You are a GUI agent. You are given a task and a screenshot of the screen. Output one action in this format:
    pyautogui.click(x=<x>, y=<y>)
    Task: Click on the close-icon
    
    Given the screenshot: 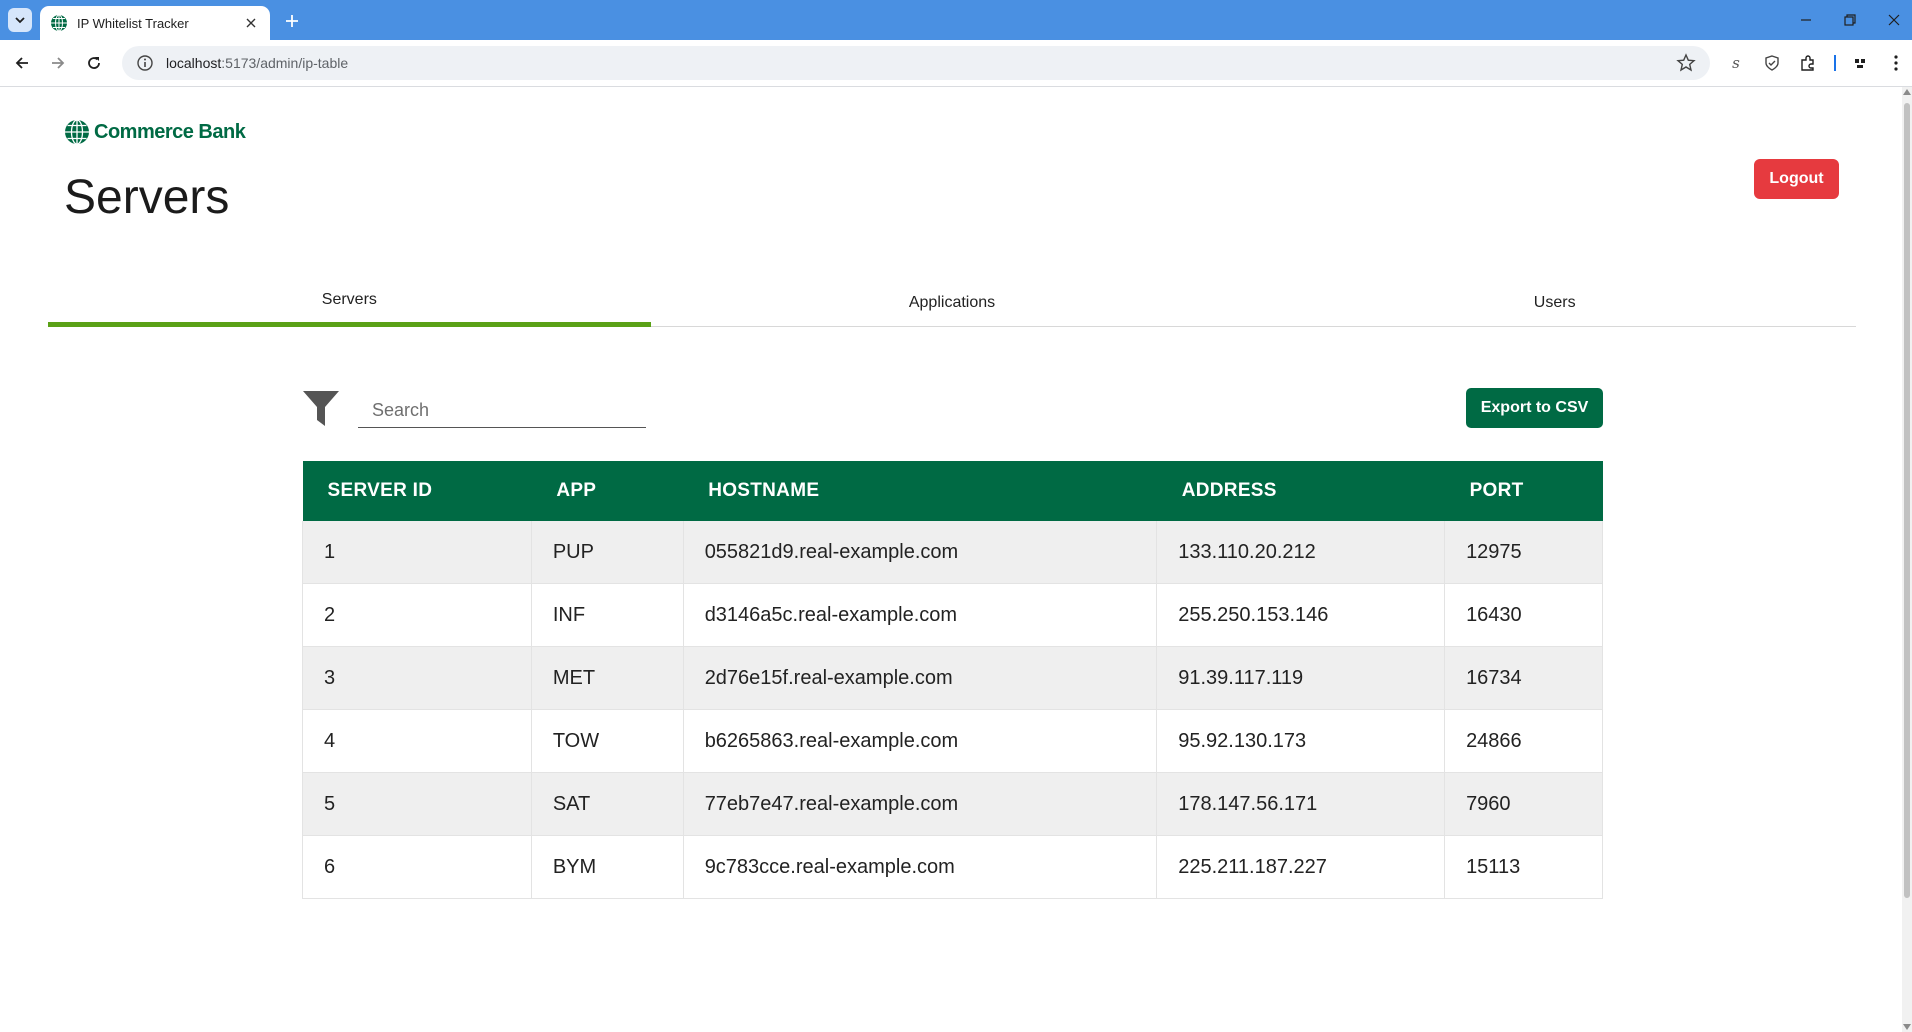 What is the action you would take?
    pyautogui.click(x=1894, y=20)
    